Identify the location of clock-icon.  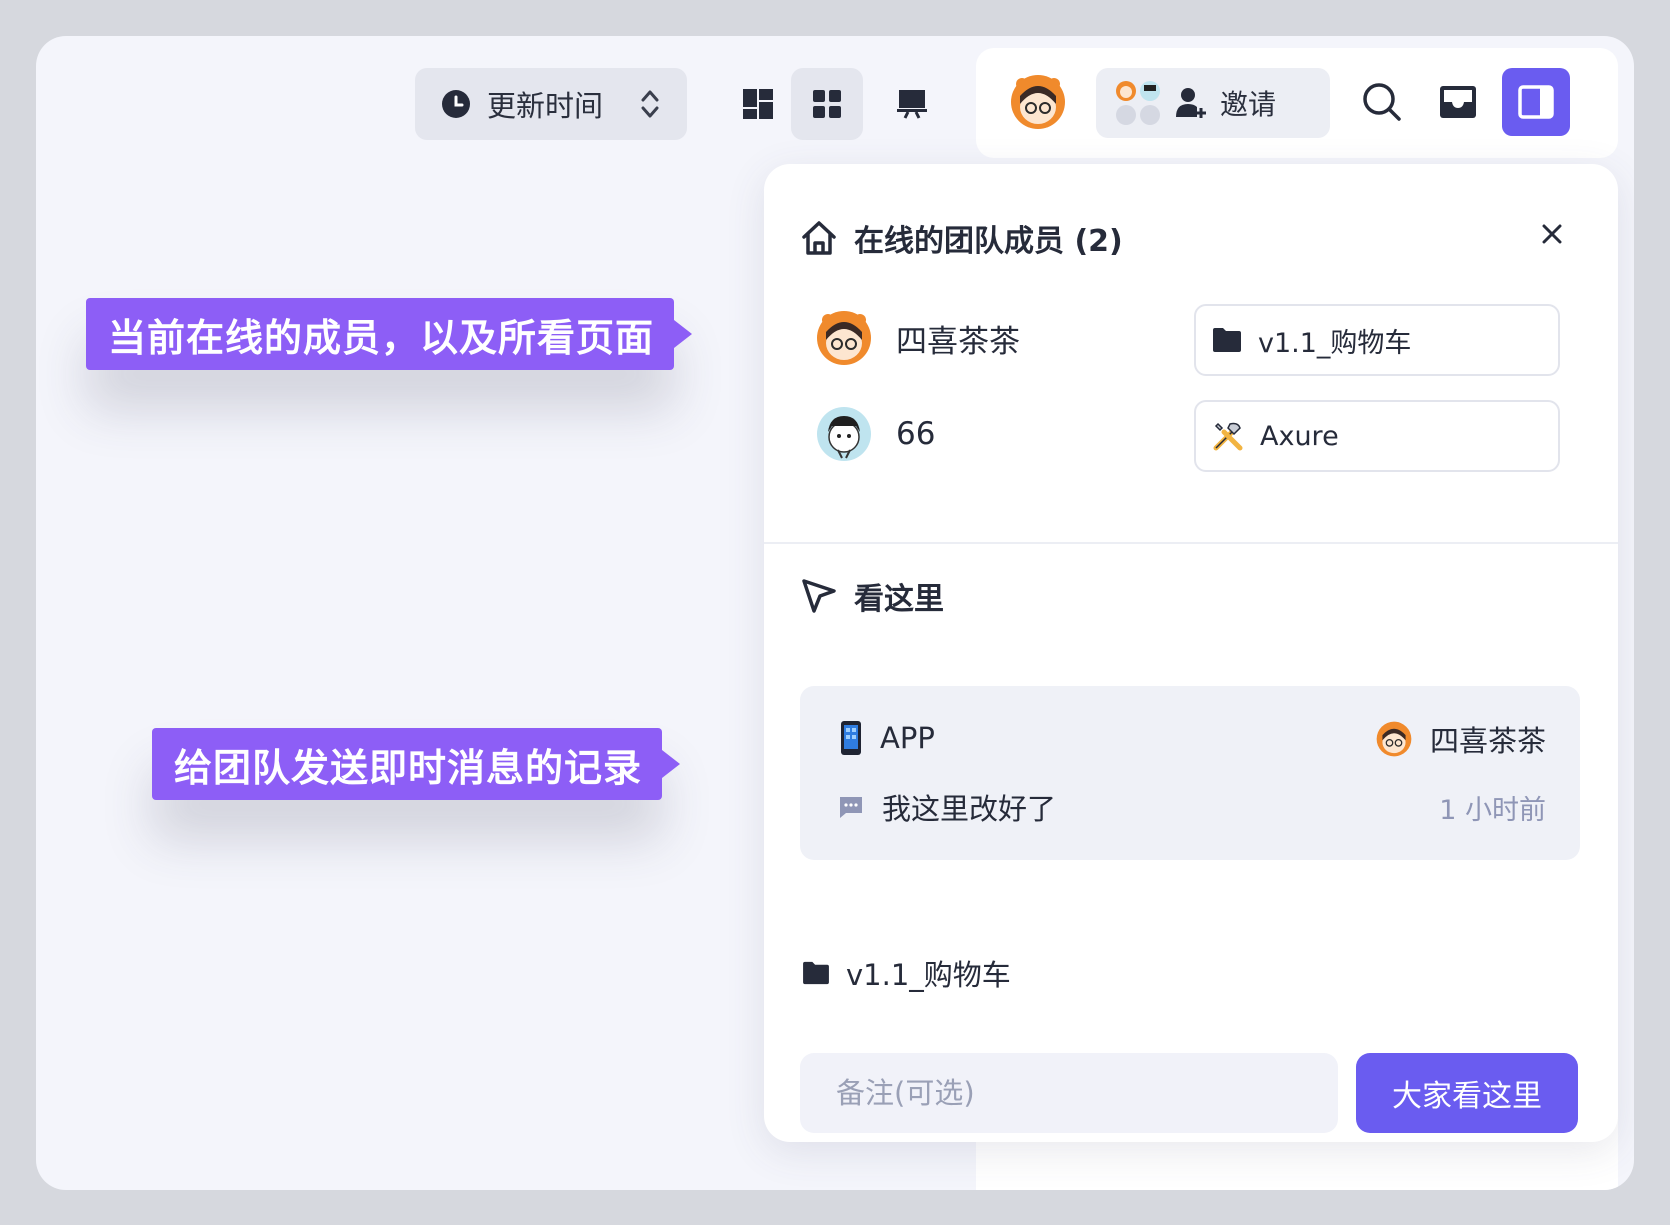
(456, 104).